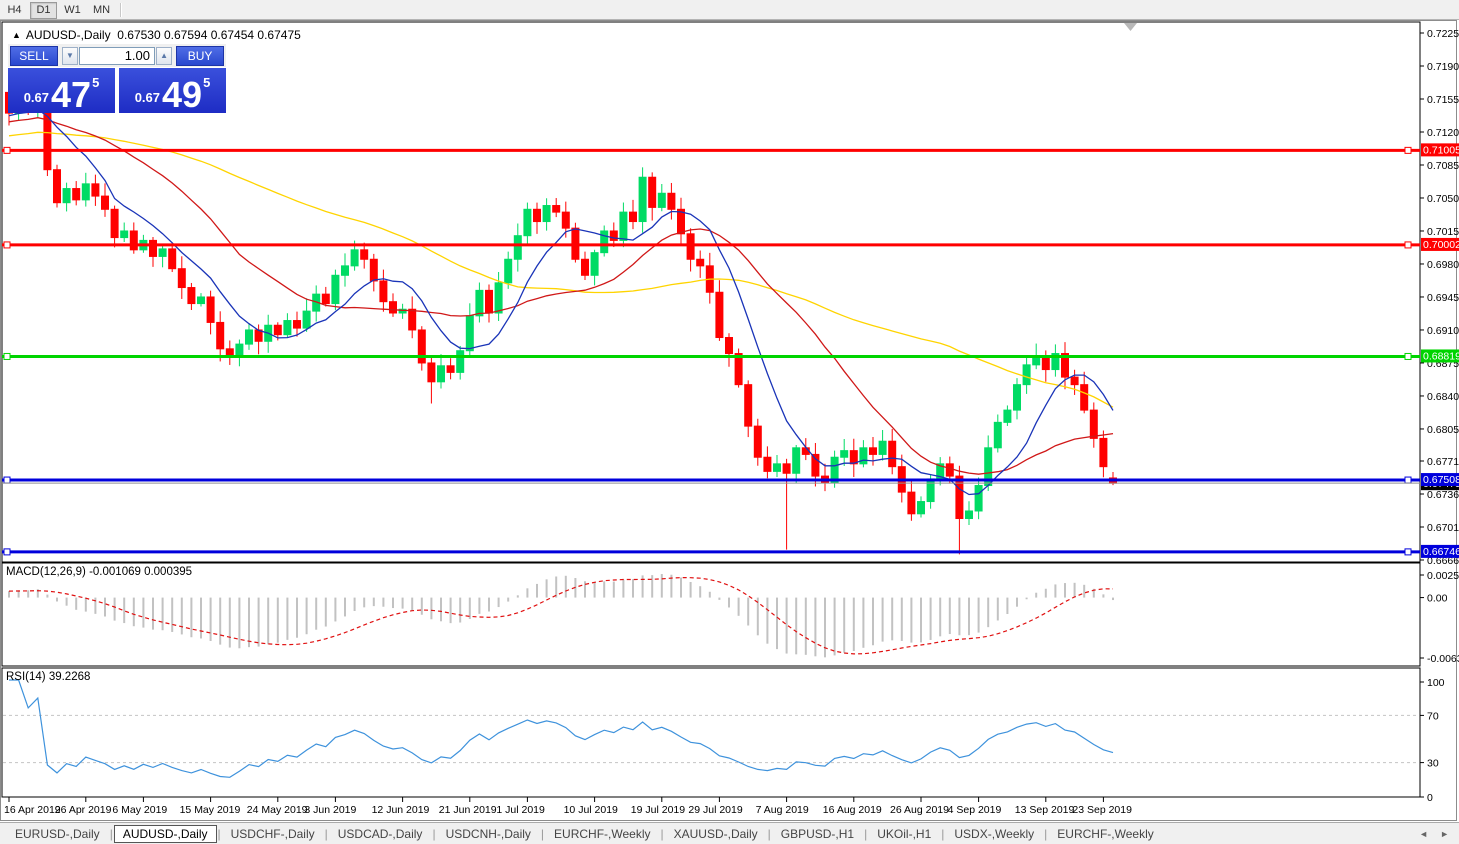 The image size is (1459, 844). I want to click on rsi-axis-label: 70, so click(1433, 716).